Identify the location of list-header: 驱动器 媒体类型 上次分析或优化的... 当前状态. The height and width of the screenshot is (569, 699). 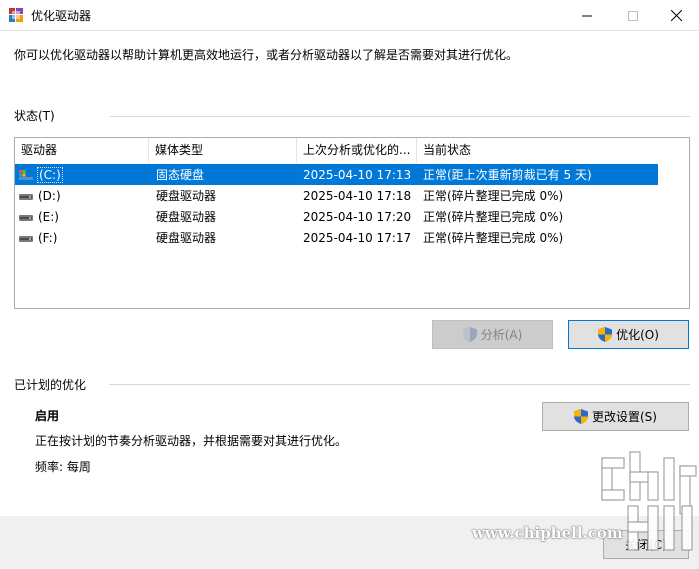
(352, 150).